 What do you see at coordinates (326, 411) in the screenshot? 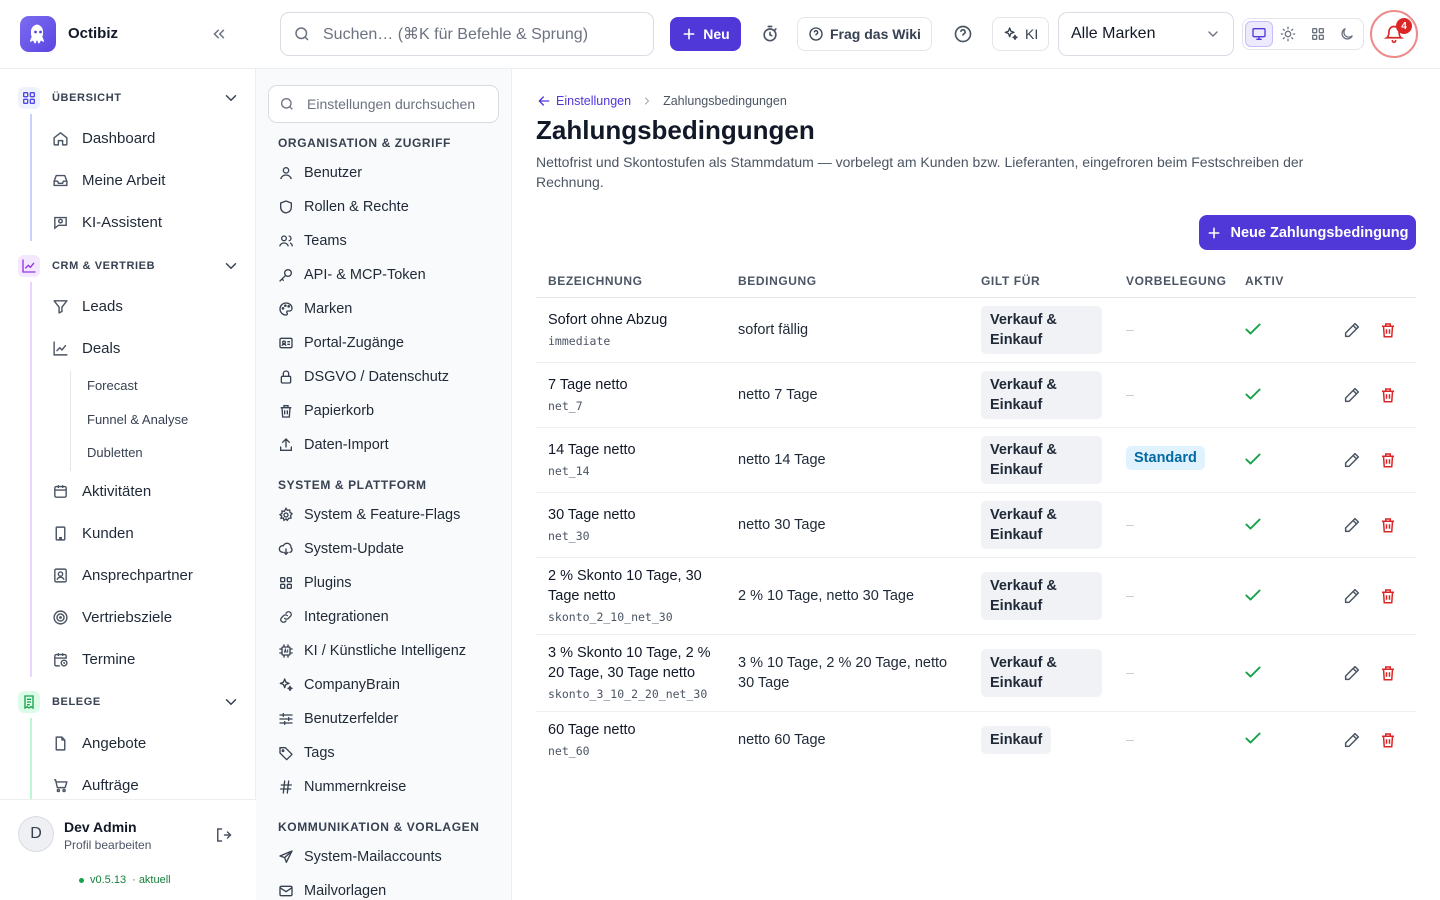
I see `settings-item-trash: Papierkorb` at bounding box center [326, 411].